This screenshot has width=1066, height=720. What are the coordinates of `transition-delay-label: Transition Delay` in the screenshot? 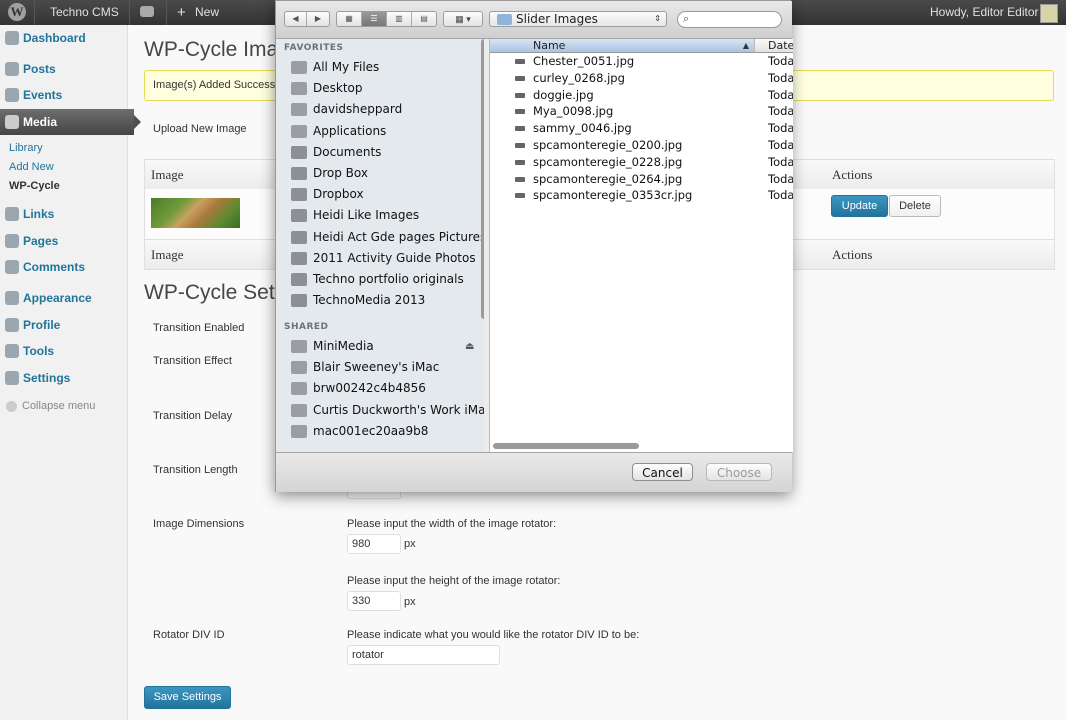 It's located at (193, 416).